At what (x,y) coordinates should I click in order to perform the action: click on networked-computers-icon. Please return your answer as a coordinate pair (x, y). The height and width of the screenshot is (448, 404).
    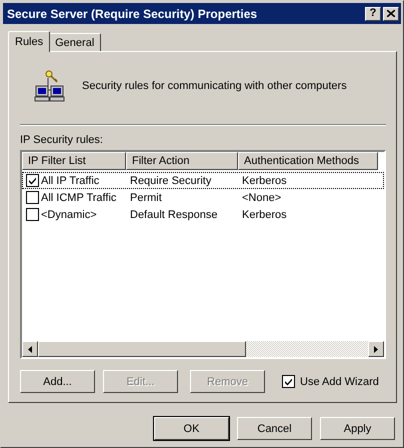
    Looking at the image, I should click on (50, 86).